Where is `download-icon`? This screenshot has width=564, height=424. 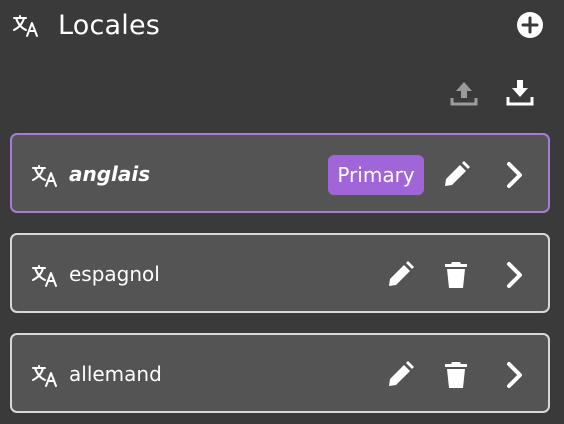
download-icon is located at coordinates (520, 92).